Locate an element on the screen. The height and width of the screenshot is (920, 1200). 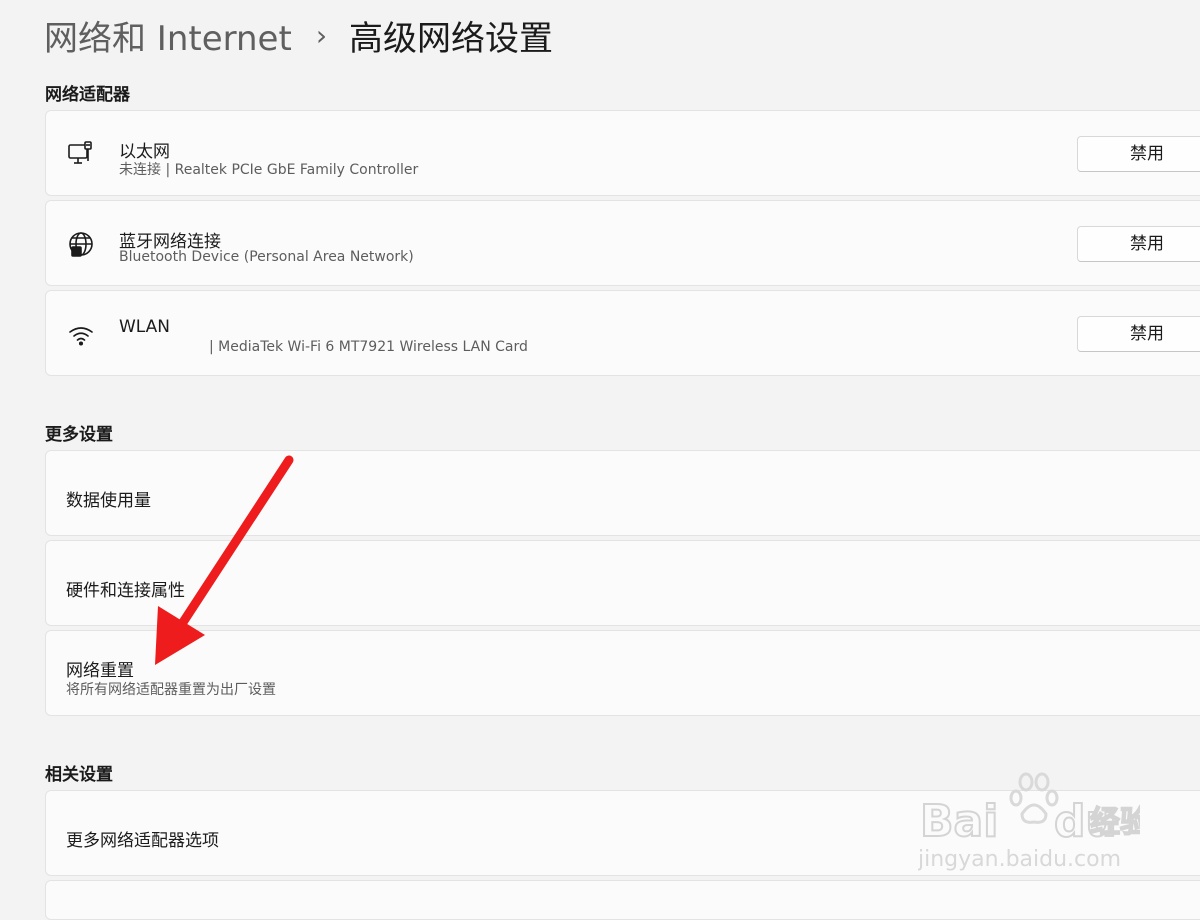
setting-next-partial is located at coordinates (622, 900).